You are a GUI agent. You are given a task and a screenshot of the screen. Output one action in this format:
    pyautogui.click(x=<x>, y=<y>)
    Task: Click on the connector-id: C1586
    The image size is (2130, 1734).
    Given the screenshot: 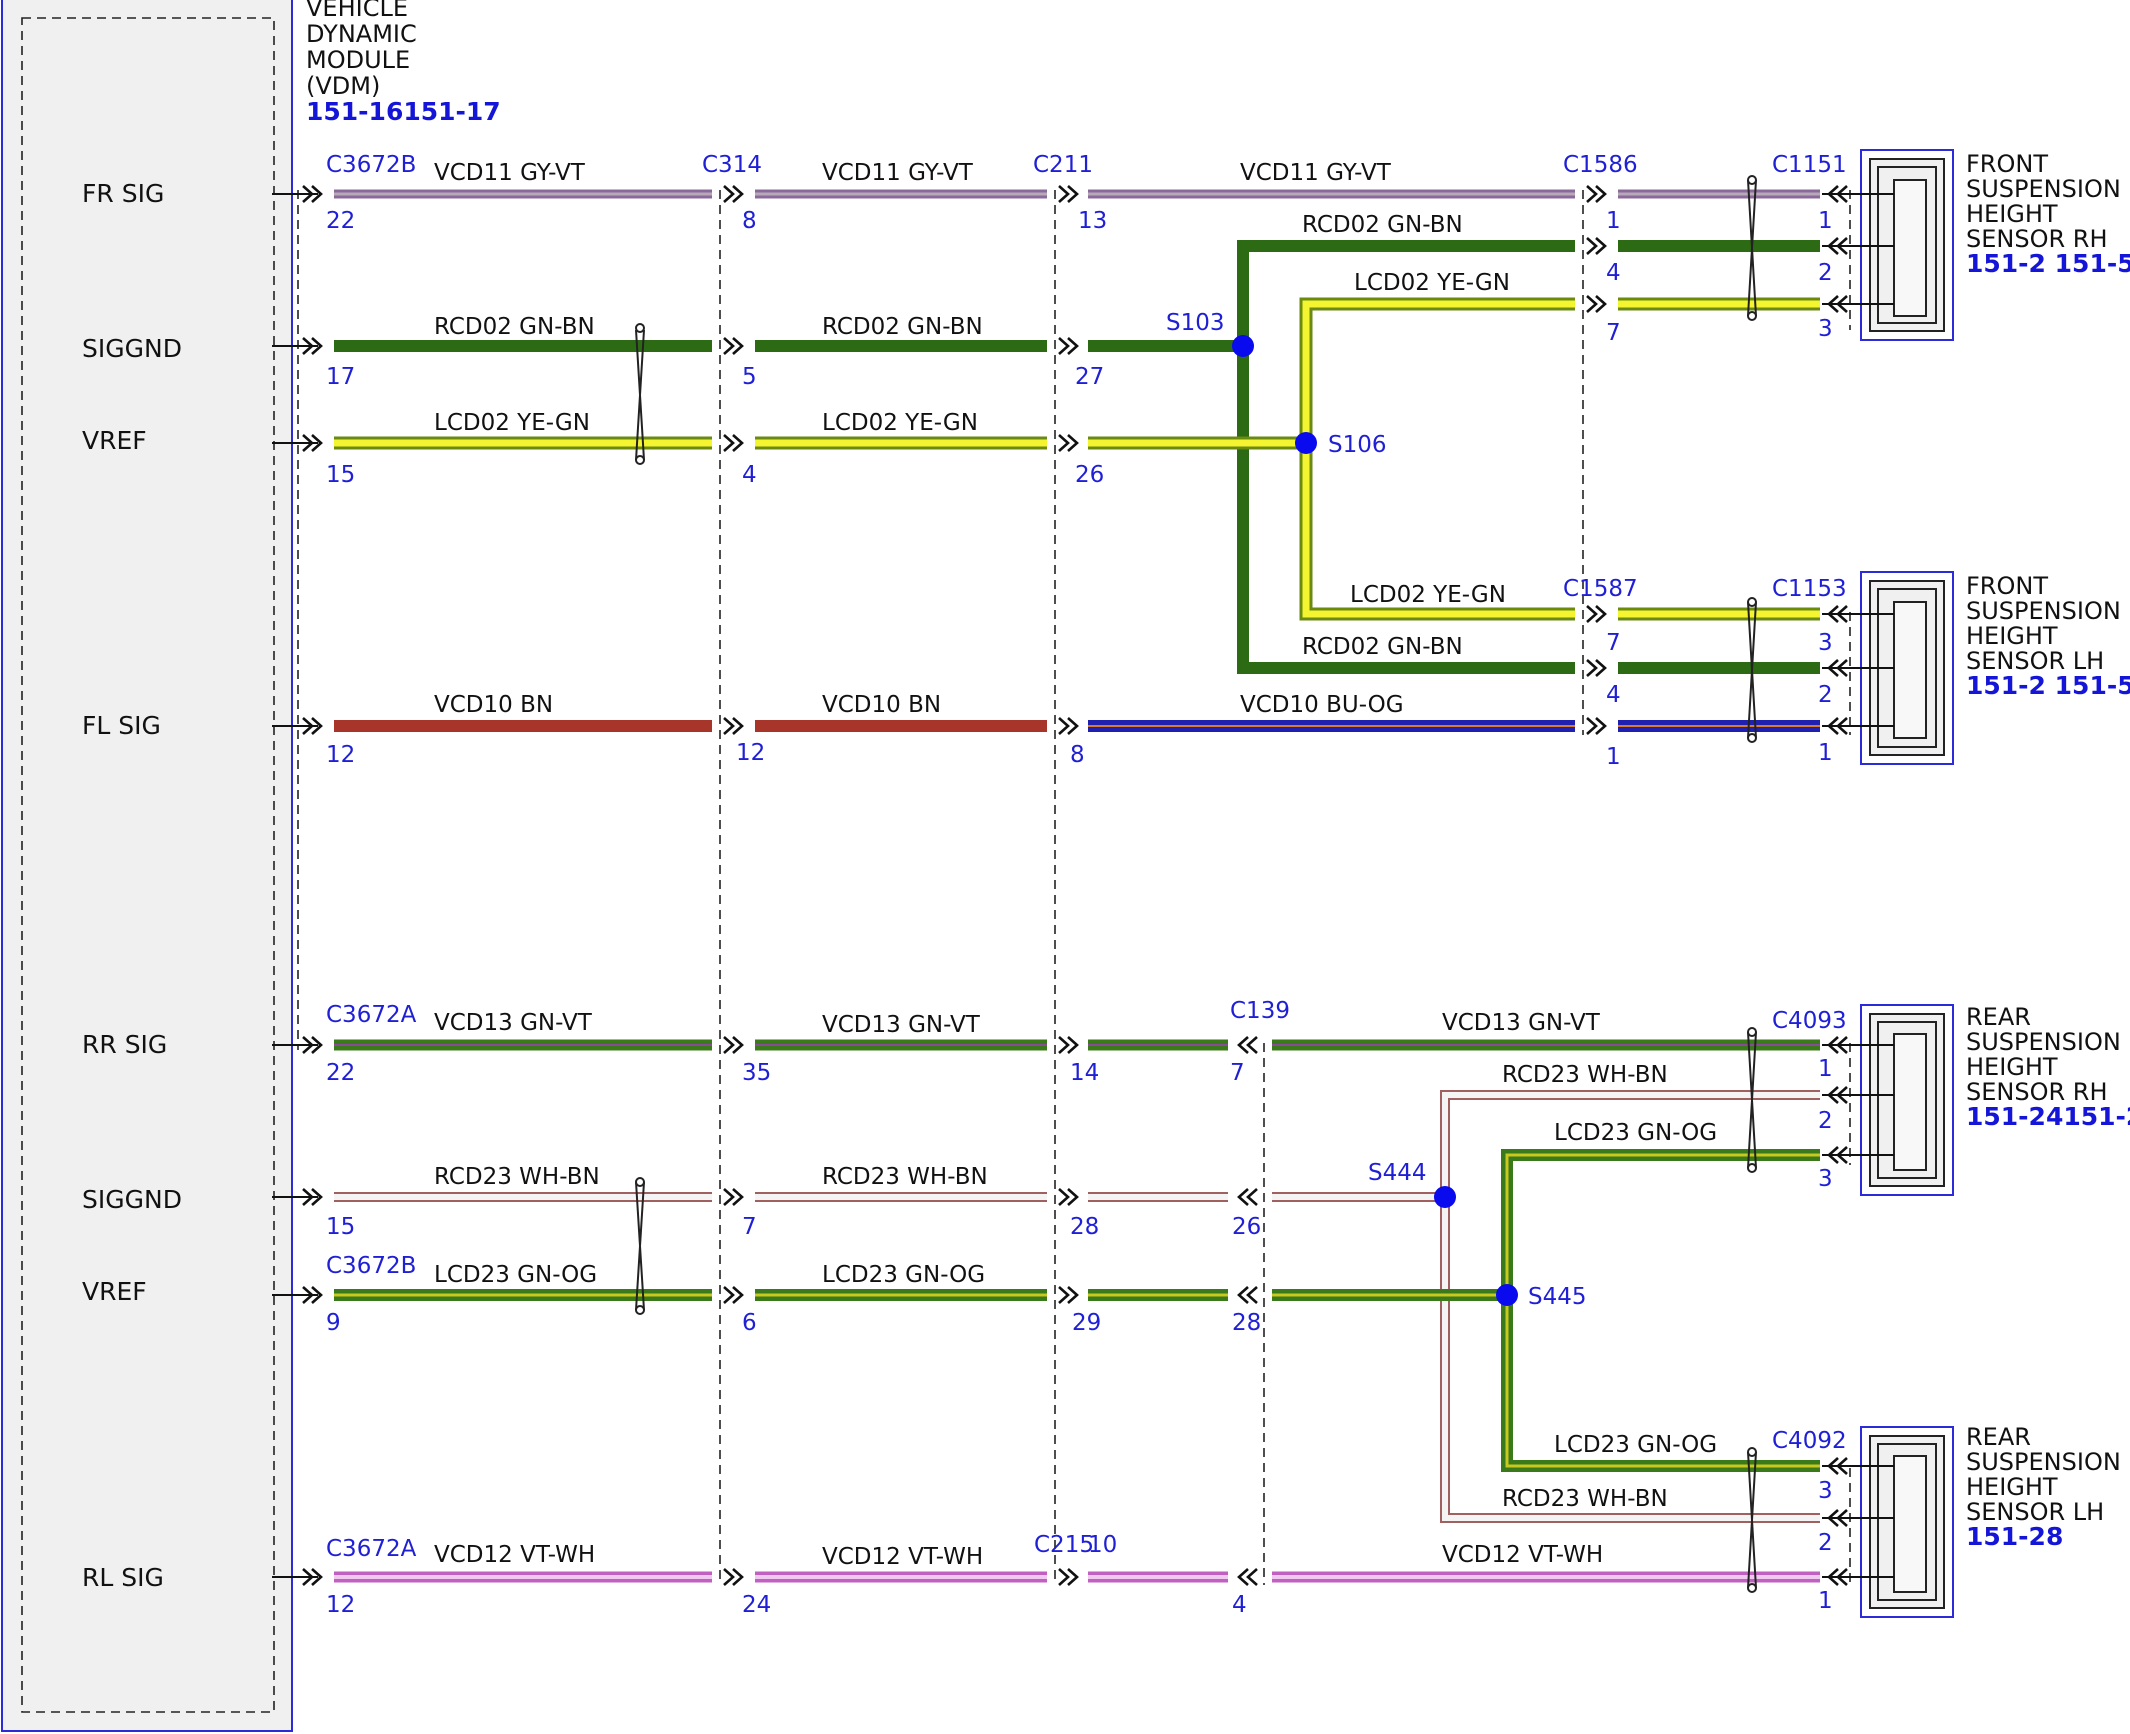 What is the action you would take?
    pyautogui.click(x=1600, y=165)
    